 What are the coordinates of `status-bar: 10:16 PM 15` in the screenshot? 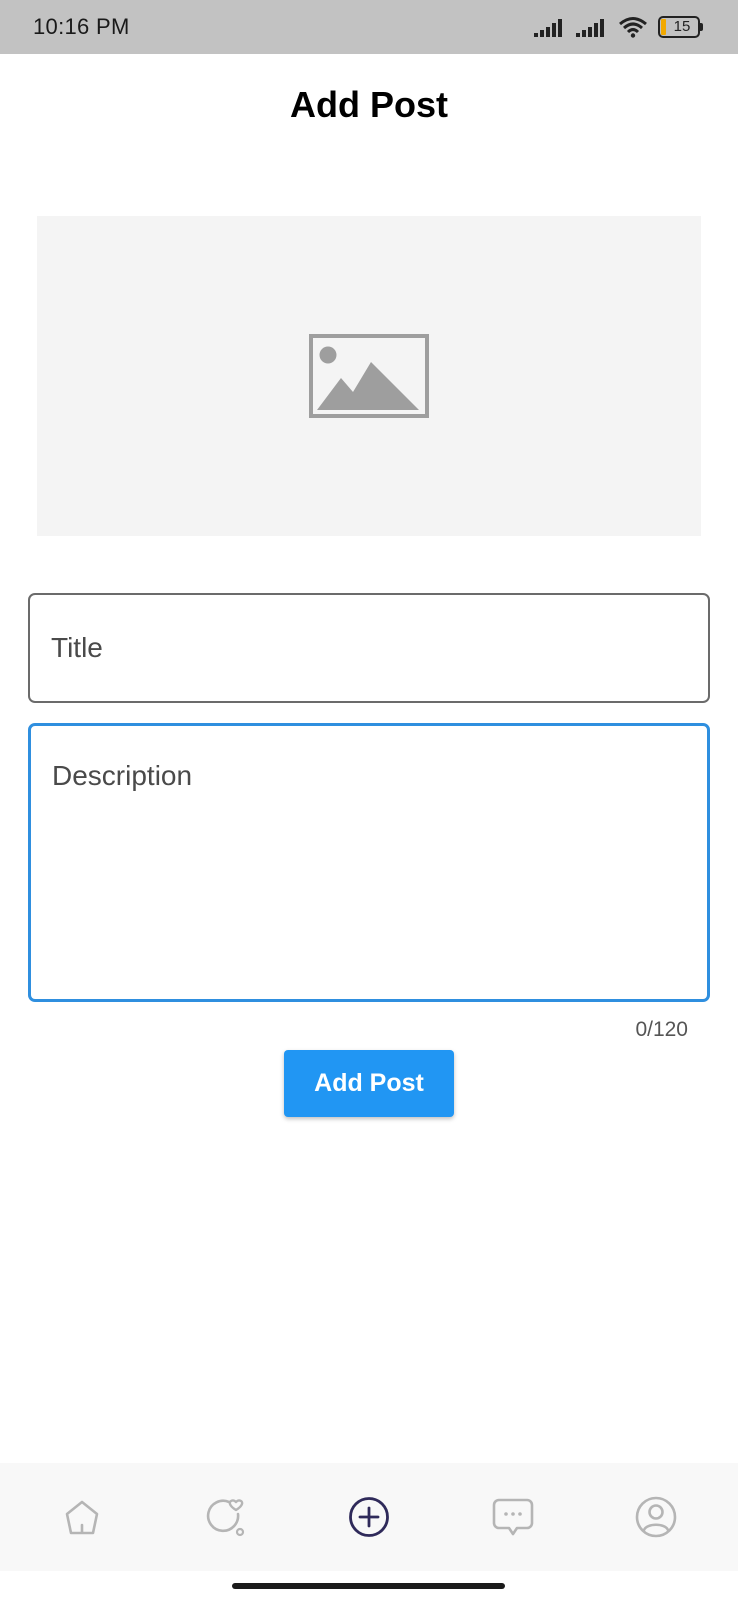 It's located at (369, 27).